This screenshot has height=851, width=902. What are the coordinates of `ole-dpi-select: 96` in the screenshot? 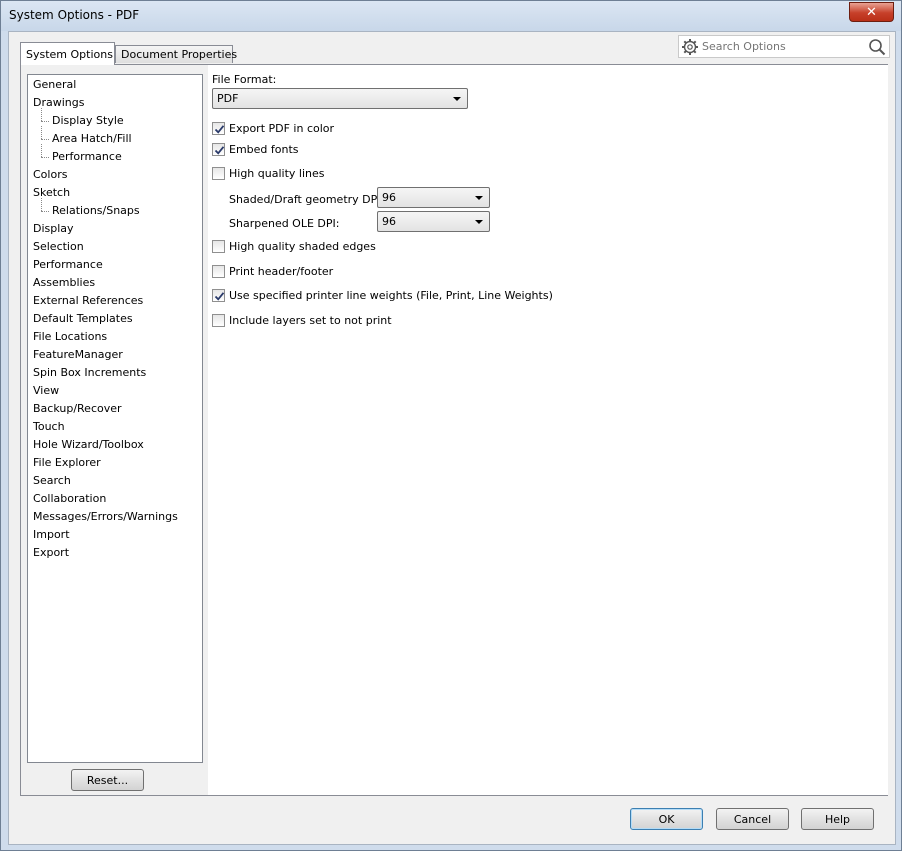 It's located at (433, 221).